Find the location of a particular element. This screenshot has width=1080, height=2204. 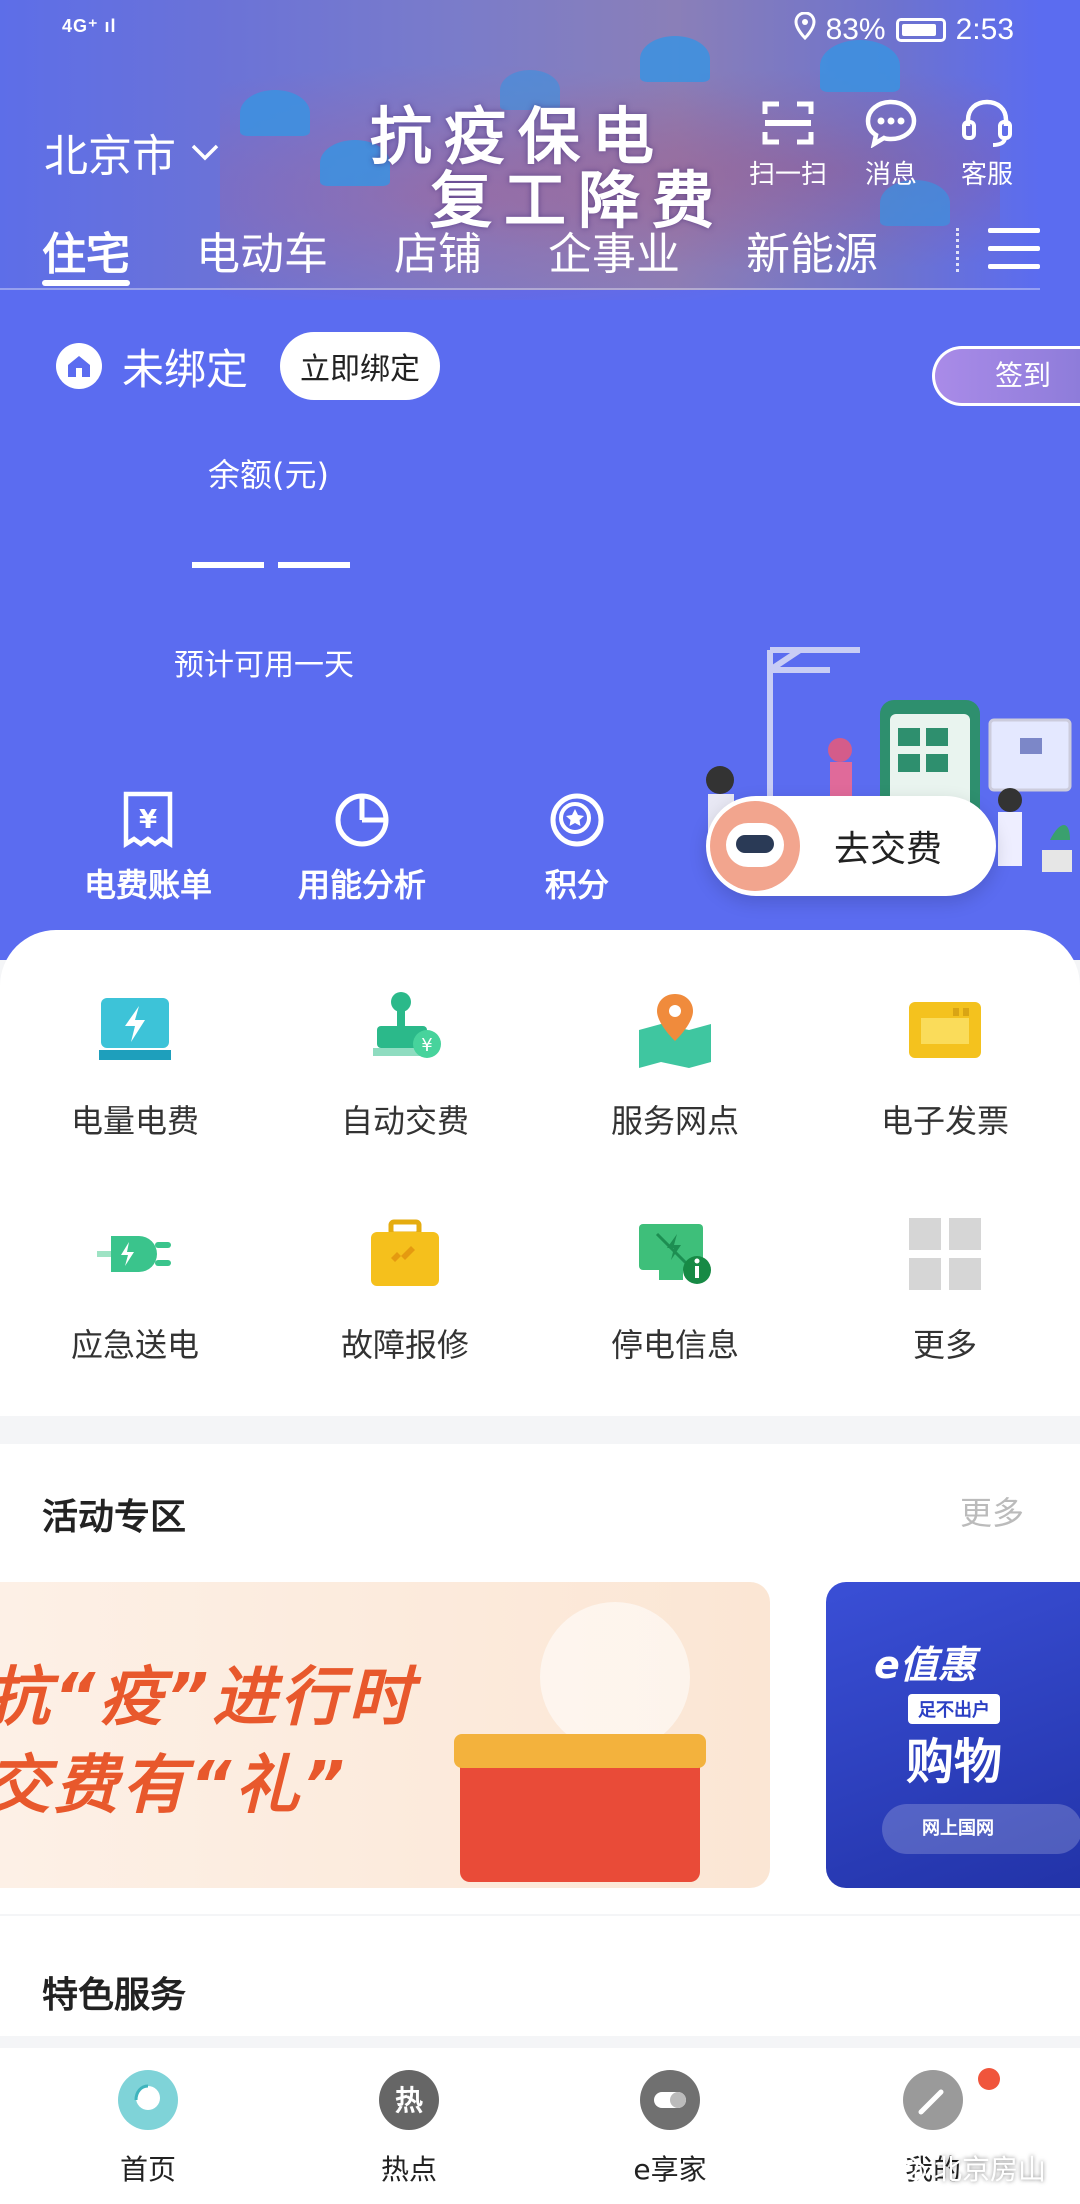

service-electricity-bill: 电量电费 is located at coordinates (135, 1065).